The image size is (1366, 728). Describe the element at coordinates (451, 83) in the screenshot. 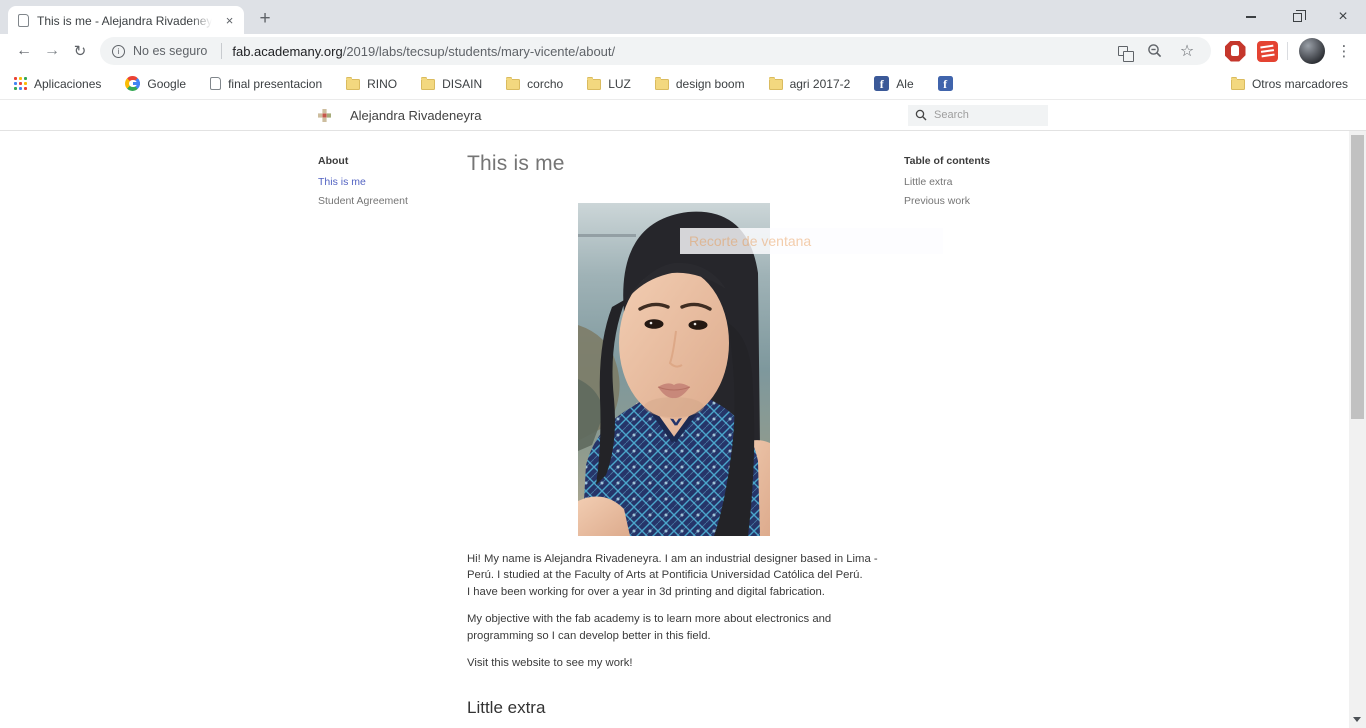

I see `bookmark-folder-disain: DISAIN` at that location.